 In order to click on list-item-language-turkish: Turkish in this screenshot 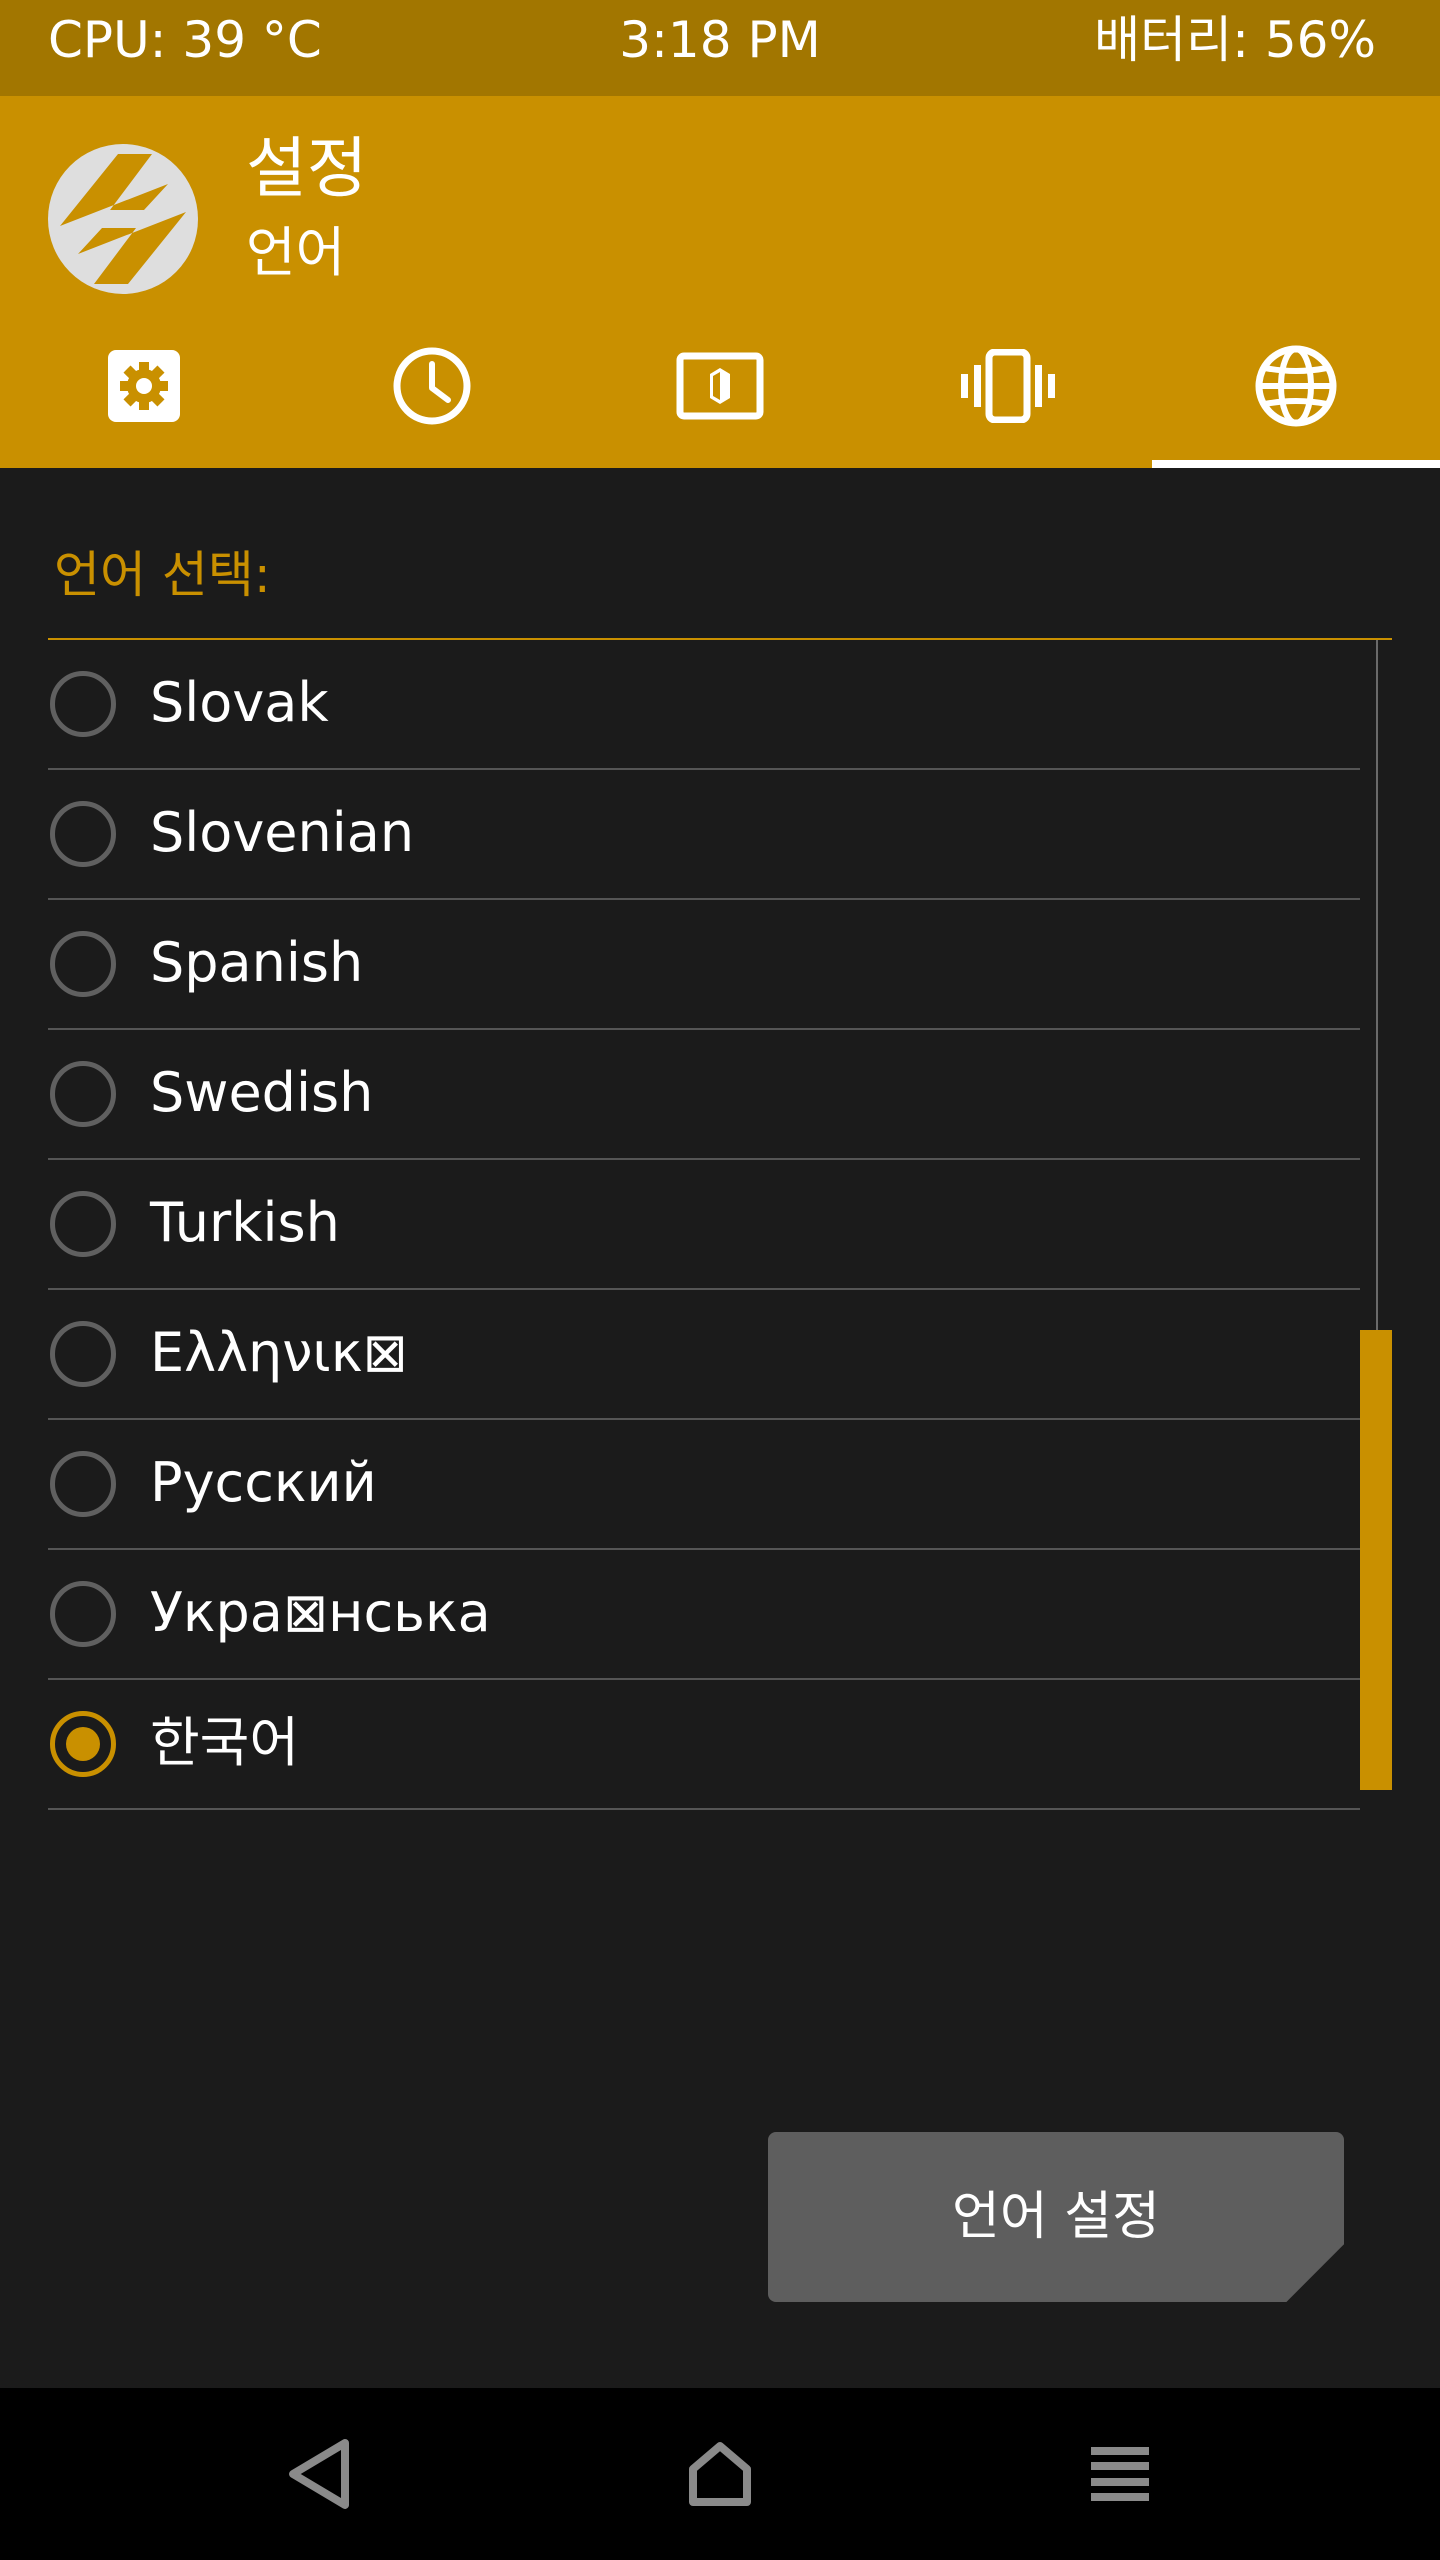, I will do `click(704, 1225)`.